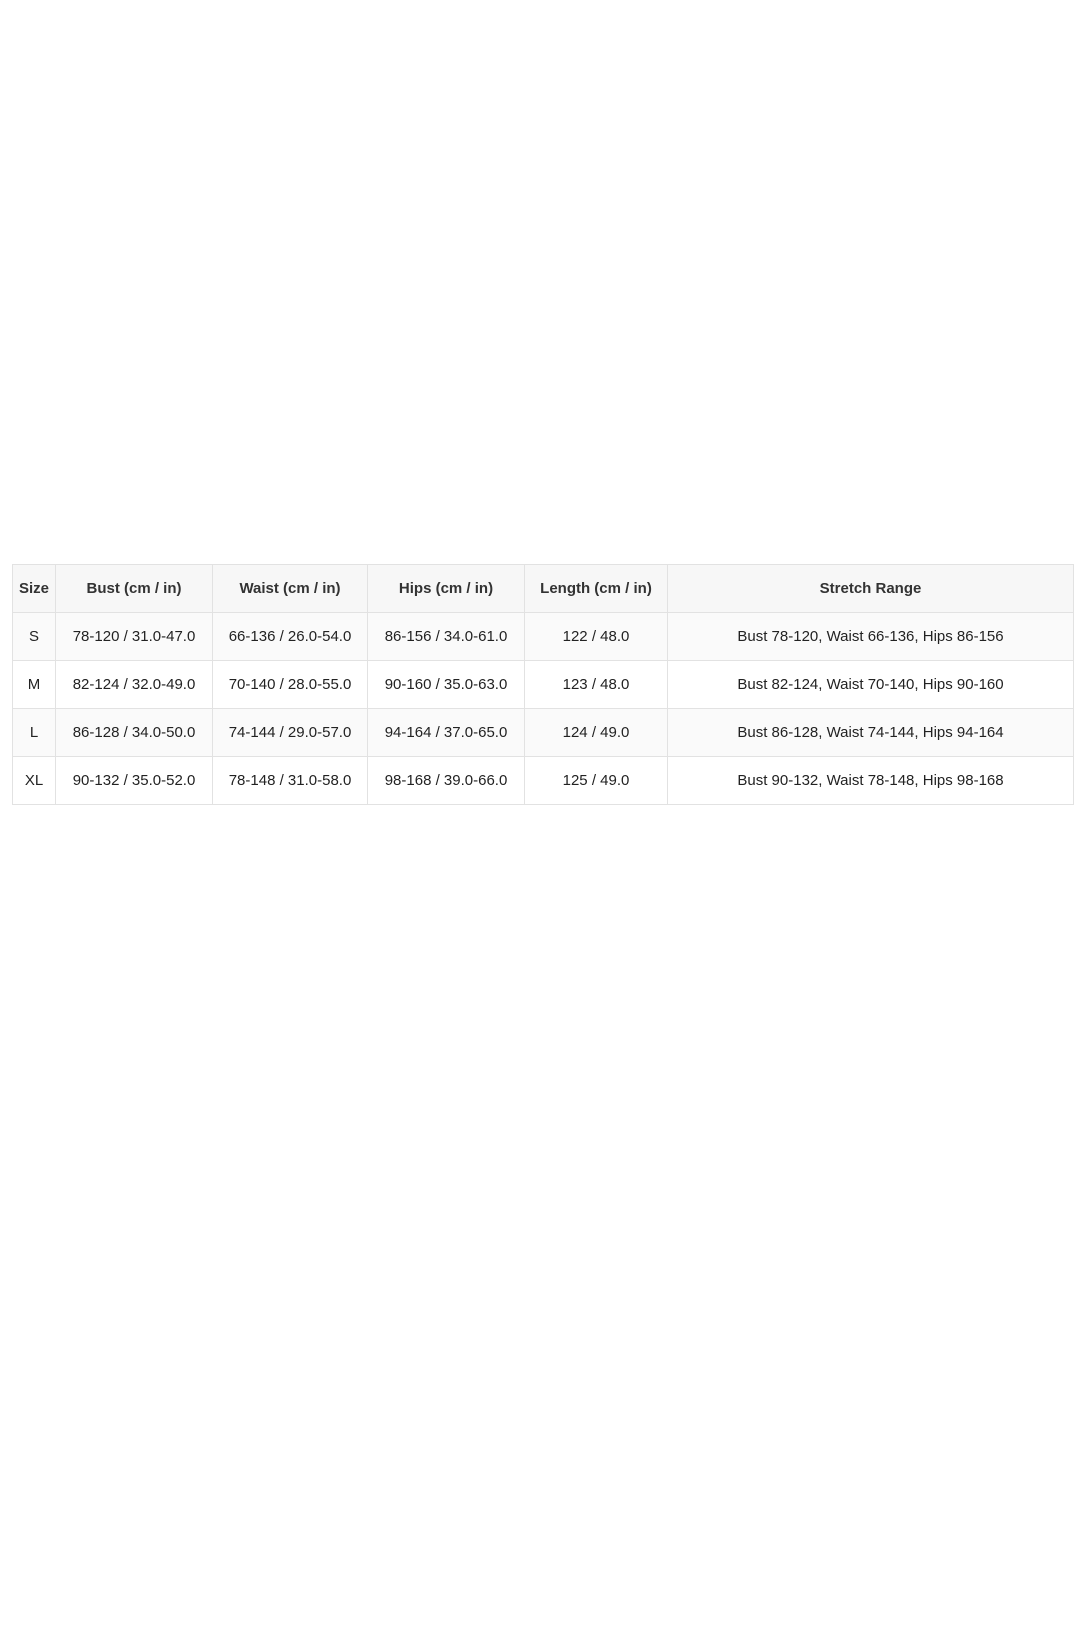 The image size is (1088, 1632). I want to click on cell-length: 122 / 48.0, so click(596, 636).